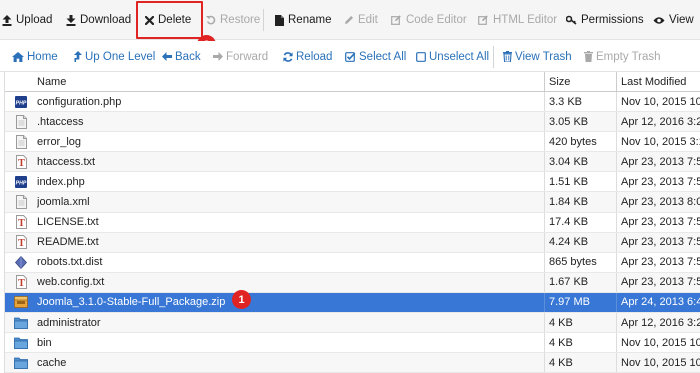 The width and height of the screenshot is (700, 373). I want to click on table-row: Tweb.config.txt 1.67 KB Apr 23, 2013 7:57, so click(352, 282).